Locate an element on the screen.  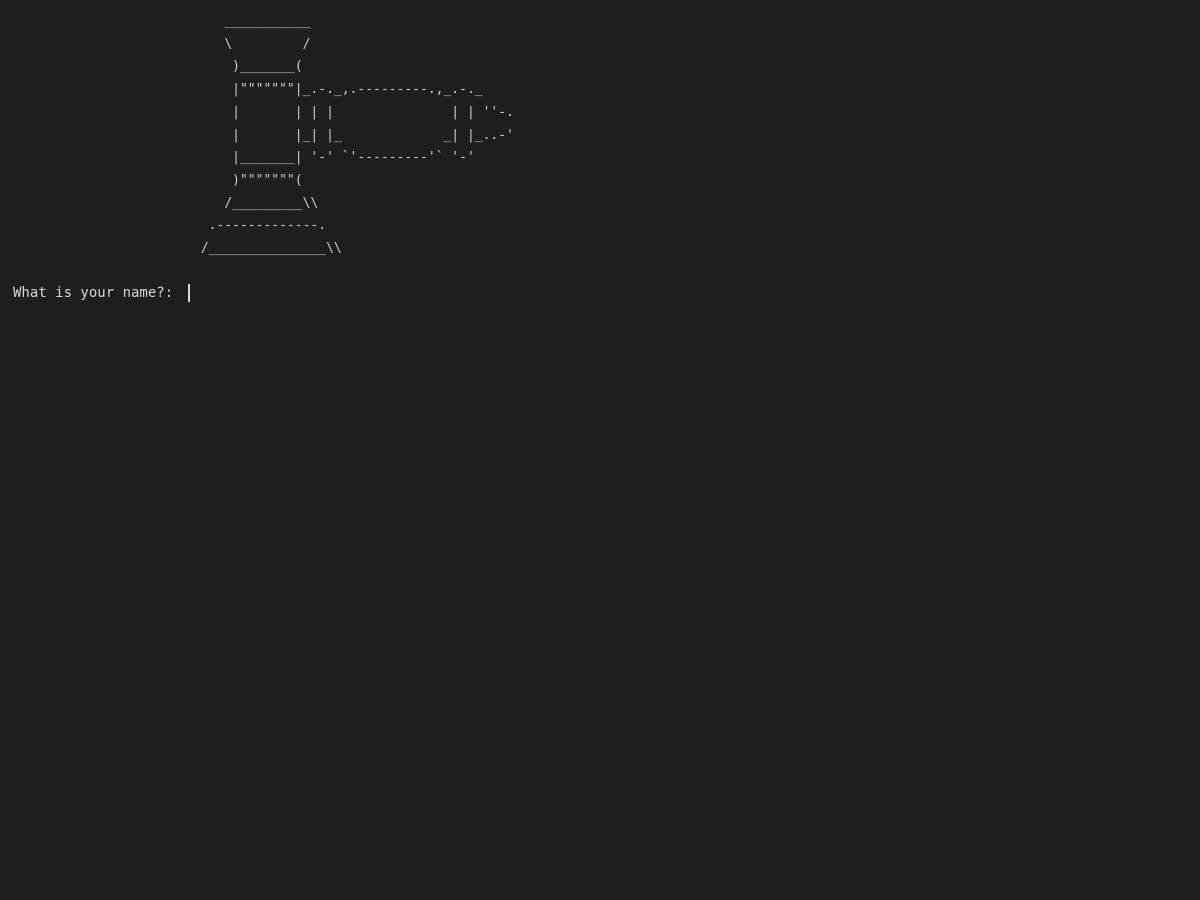
name-prompt-line: What is your name?: is located at coordinates (101, 293).